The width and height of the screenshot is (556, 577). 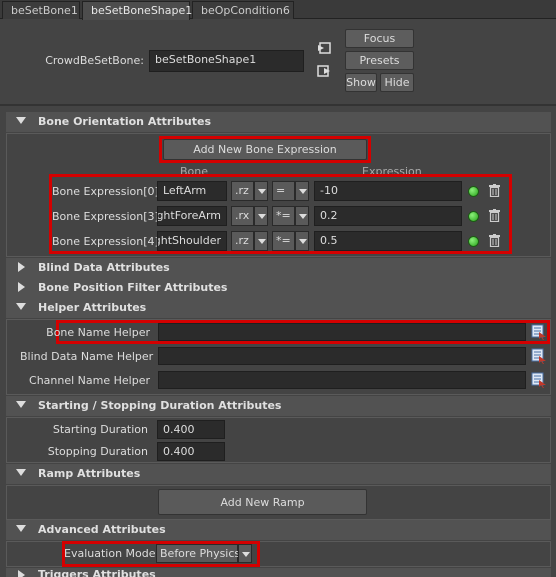 I want to click on starting-duration-label: Starting Duration, so click(x=100, y=429).